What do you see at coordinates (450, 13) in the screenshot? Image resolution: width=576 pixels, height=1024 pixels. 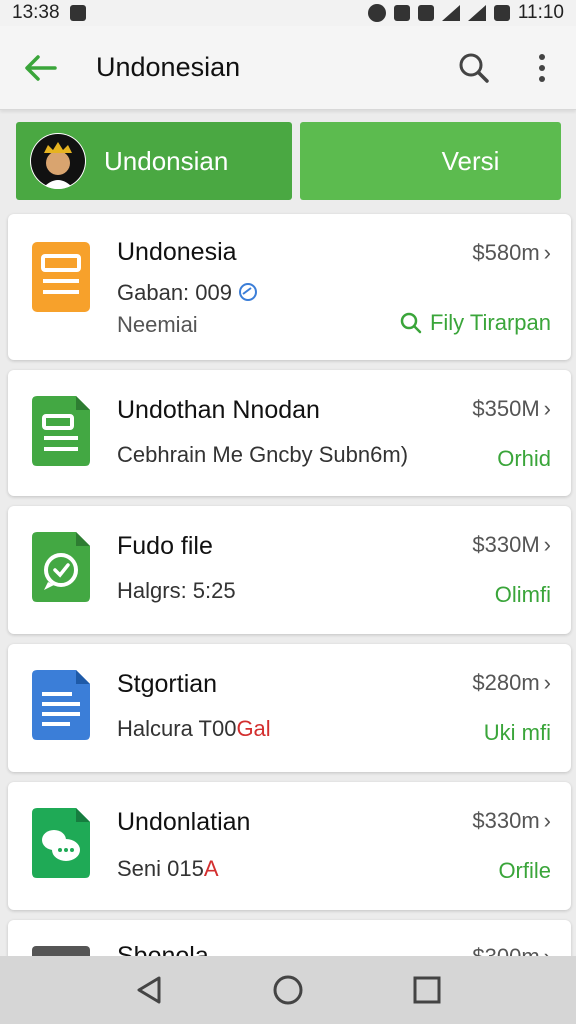 I see `wifi-icon` at bounding box center [450, 13].